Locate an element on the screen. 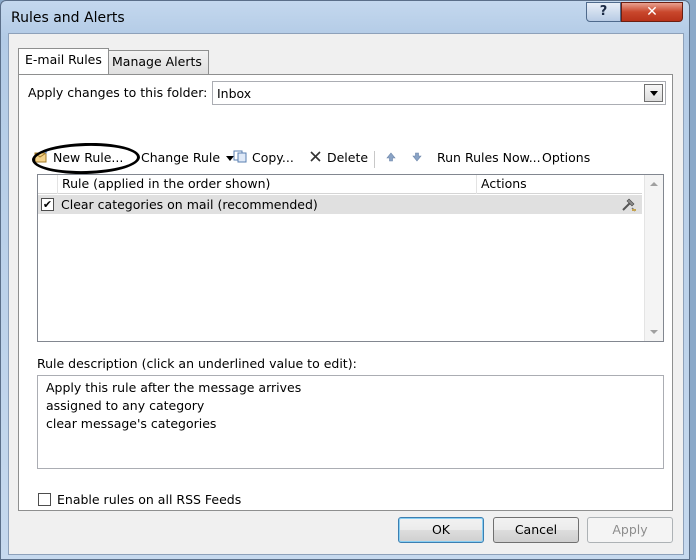 Image resolution: width=696 pixels, height=560 pixels. options-label: Options is located at coordinates (566, 157).